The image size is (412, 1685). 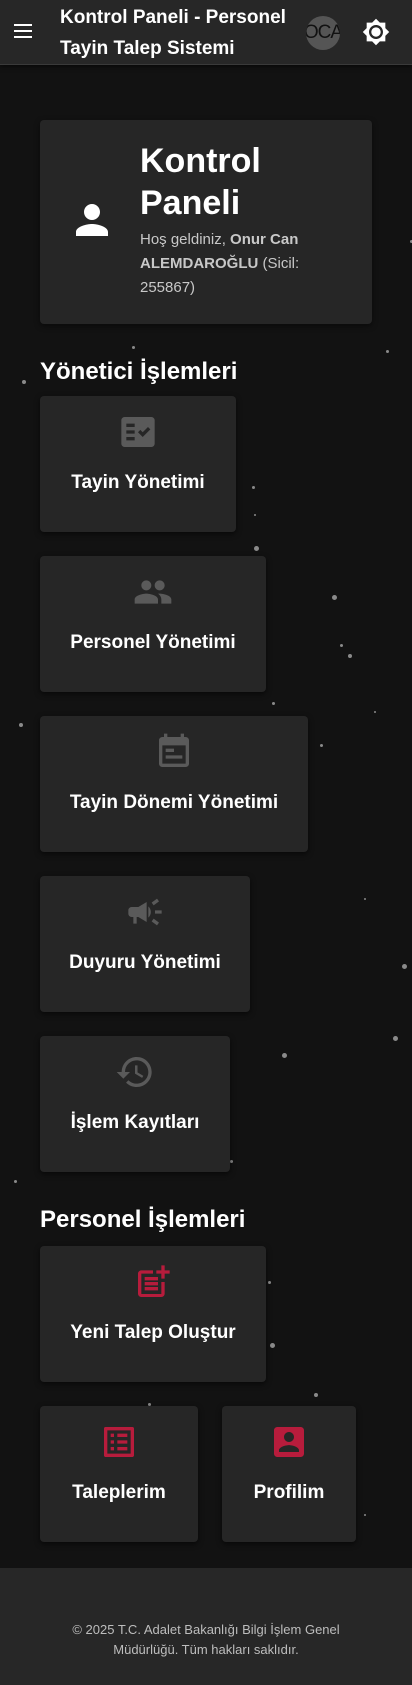 What do you see at coordinates (138, 482) in the screenshot?
I see `tile-label: Tayin Yönetimi` at bounding box center [138, 482].